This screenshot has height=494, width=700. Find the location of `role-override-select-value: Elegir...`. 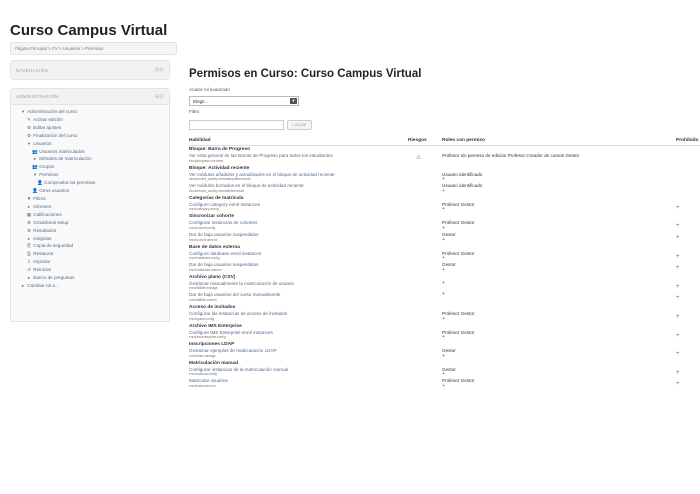

role-override-select-value: Elegir... is located at coordinates (201, 101).